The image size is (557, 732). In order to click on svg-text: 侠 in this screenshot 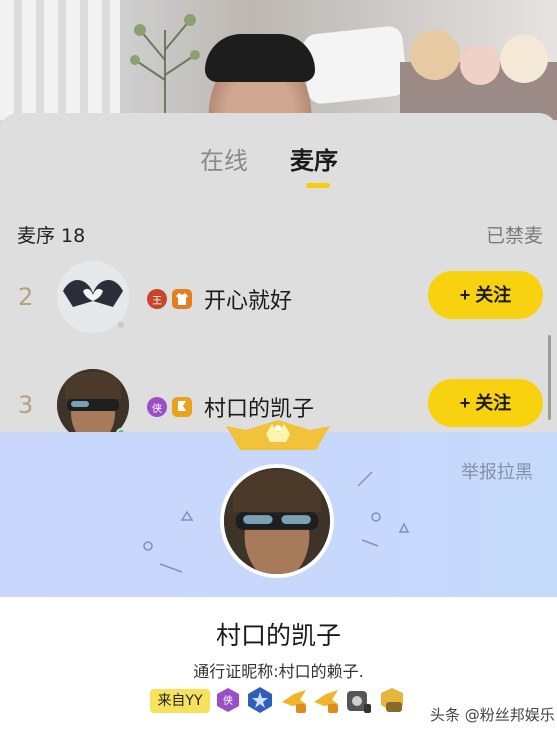, I will do `click(228, 700)`.